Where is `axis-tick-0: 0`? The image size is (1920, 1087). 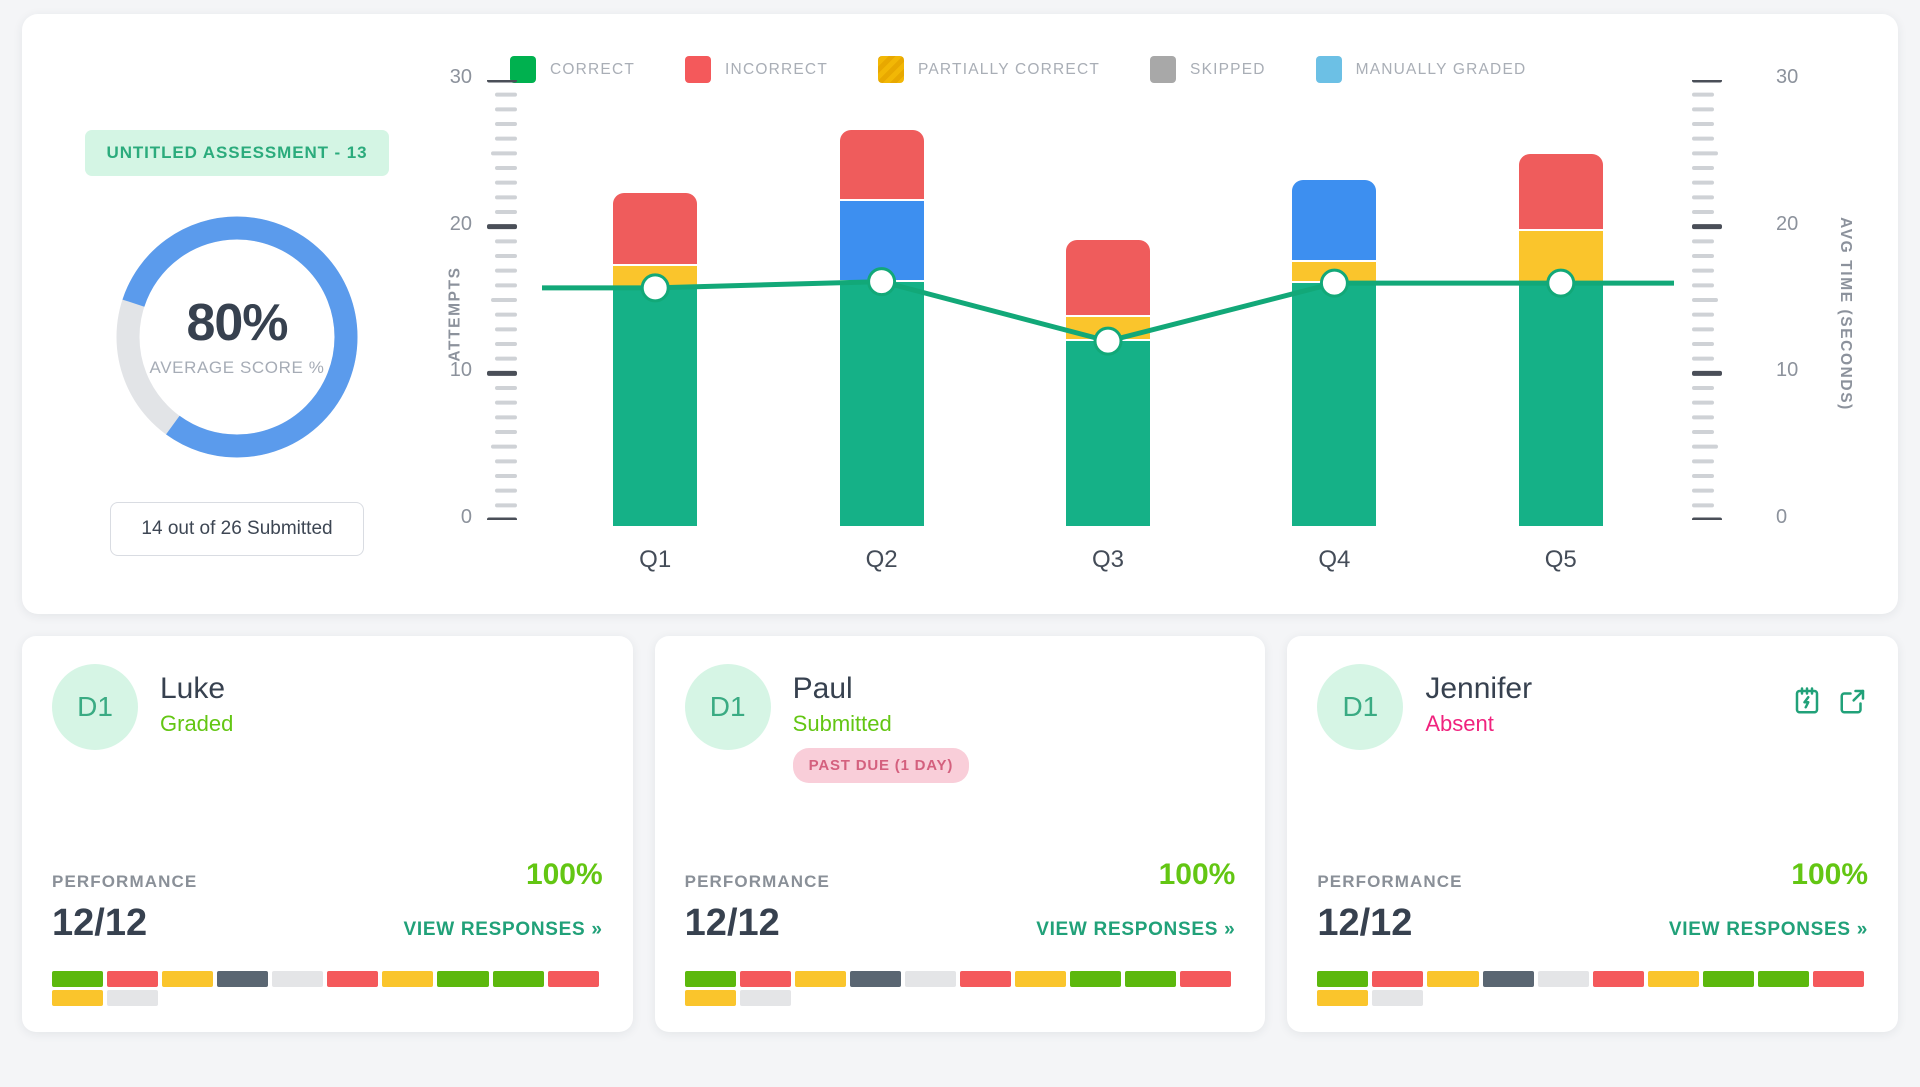 axis-tick-0: 0 is located at coordinates (466, 517).